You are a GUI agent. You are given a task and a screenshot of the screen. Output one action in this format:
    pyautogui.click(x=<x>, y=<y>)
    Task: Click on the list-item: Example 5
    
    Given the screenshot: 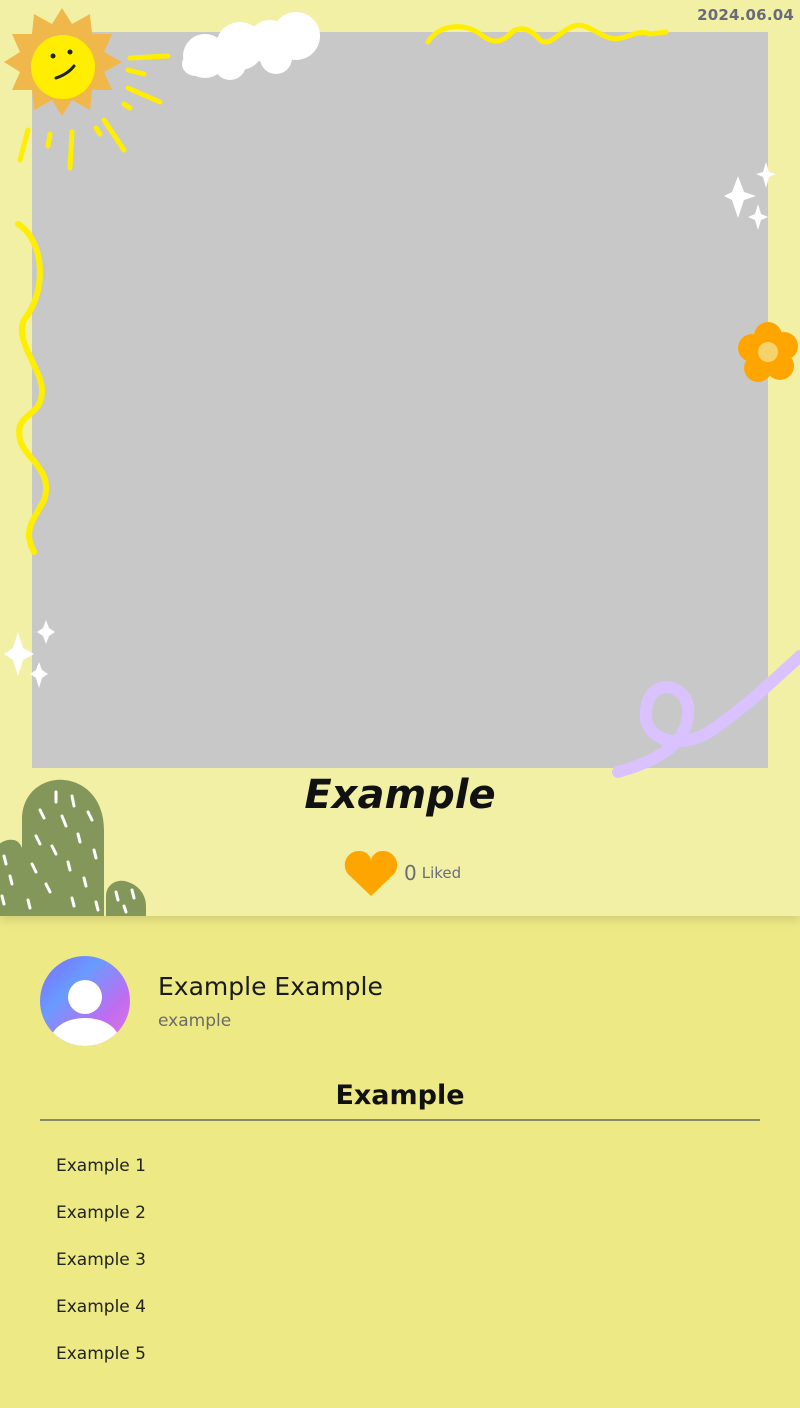 What is the action you would take?
    pyautogui.click(x=101, y=1366)
    